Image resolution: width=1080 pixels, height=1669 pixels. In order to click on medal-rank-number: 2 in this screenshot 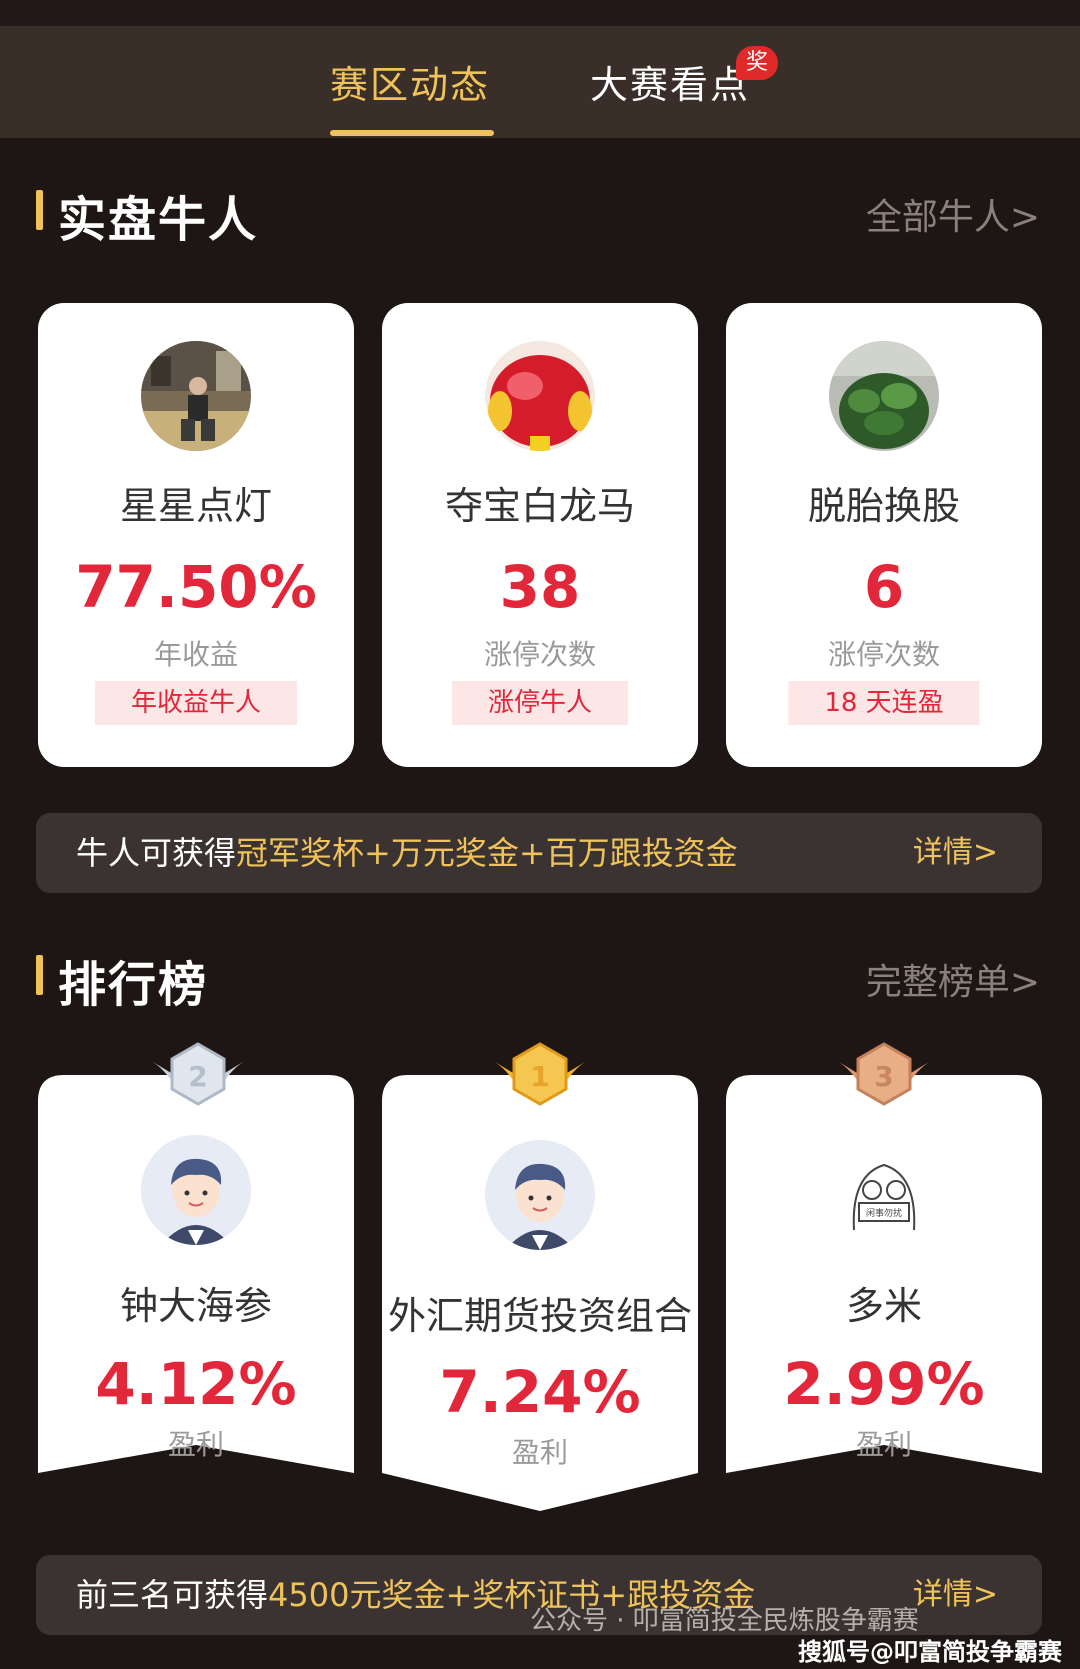, I will do `click(197, 1076)`.